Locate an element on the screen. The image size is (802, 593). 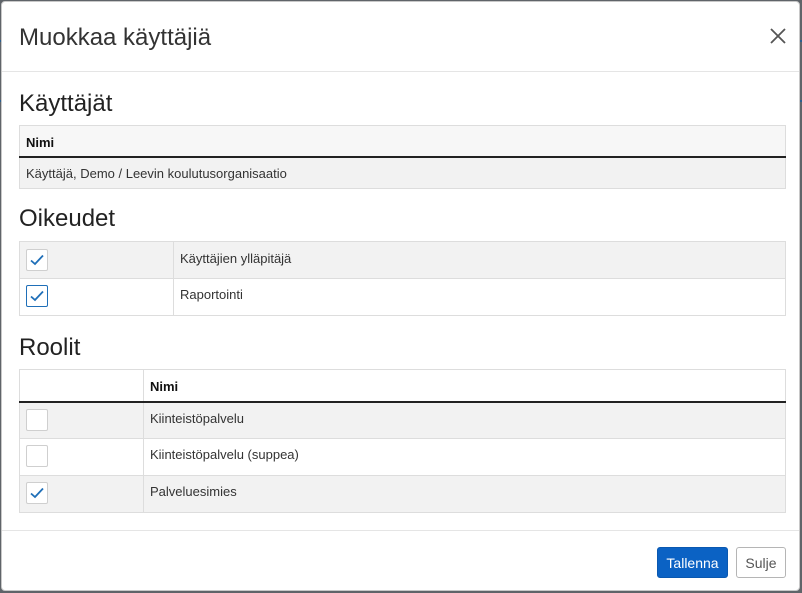
table-row: Palveluesimies is located at coordinates (402, 494).